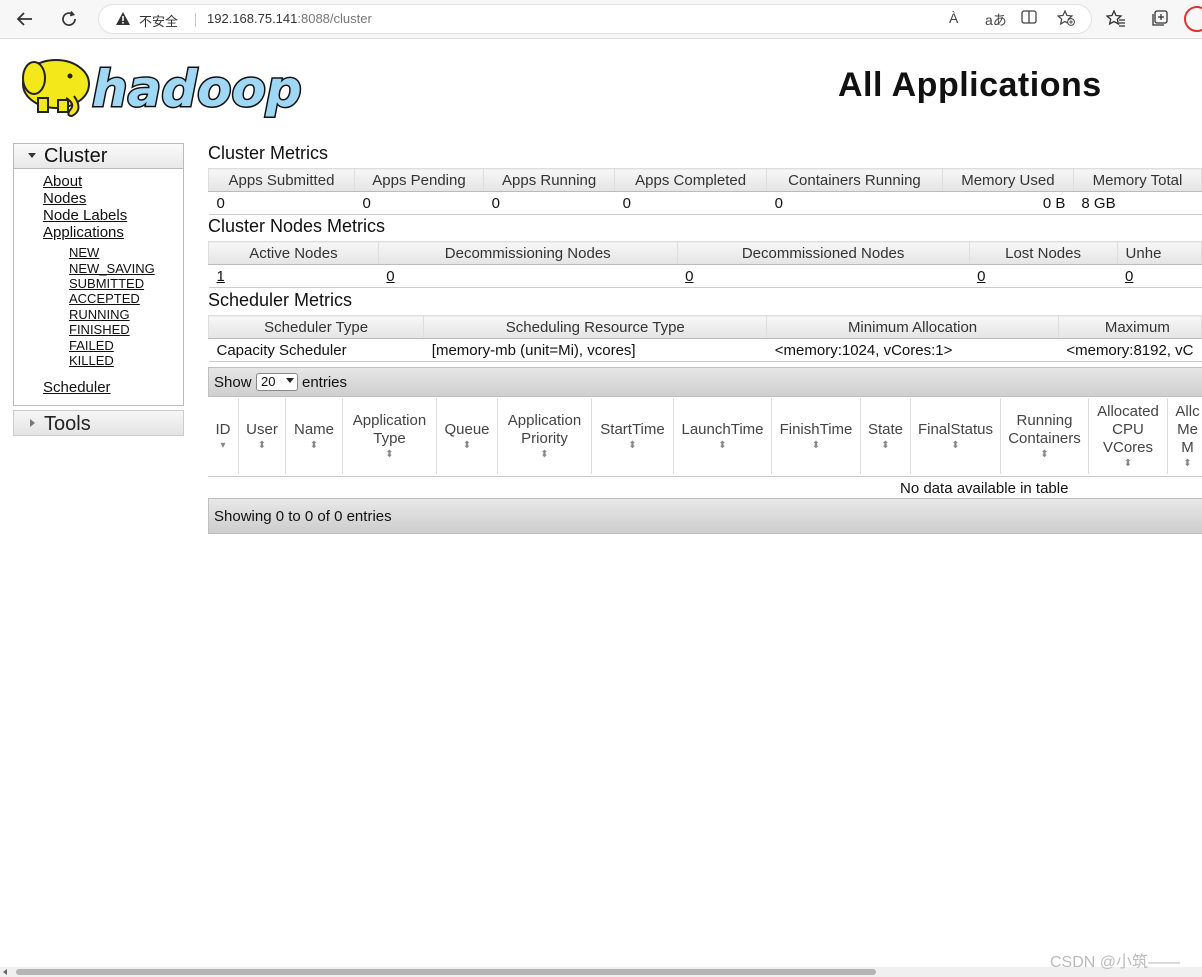 The image size is (1202, 977). I want to click on decommissioning-nodes-link: 0, so click(390, 276).